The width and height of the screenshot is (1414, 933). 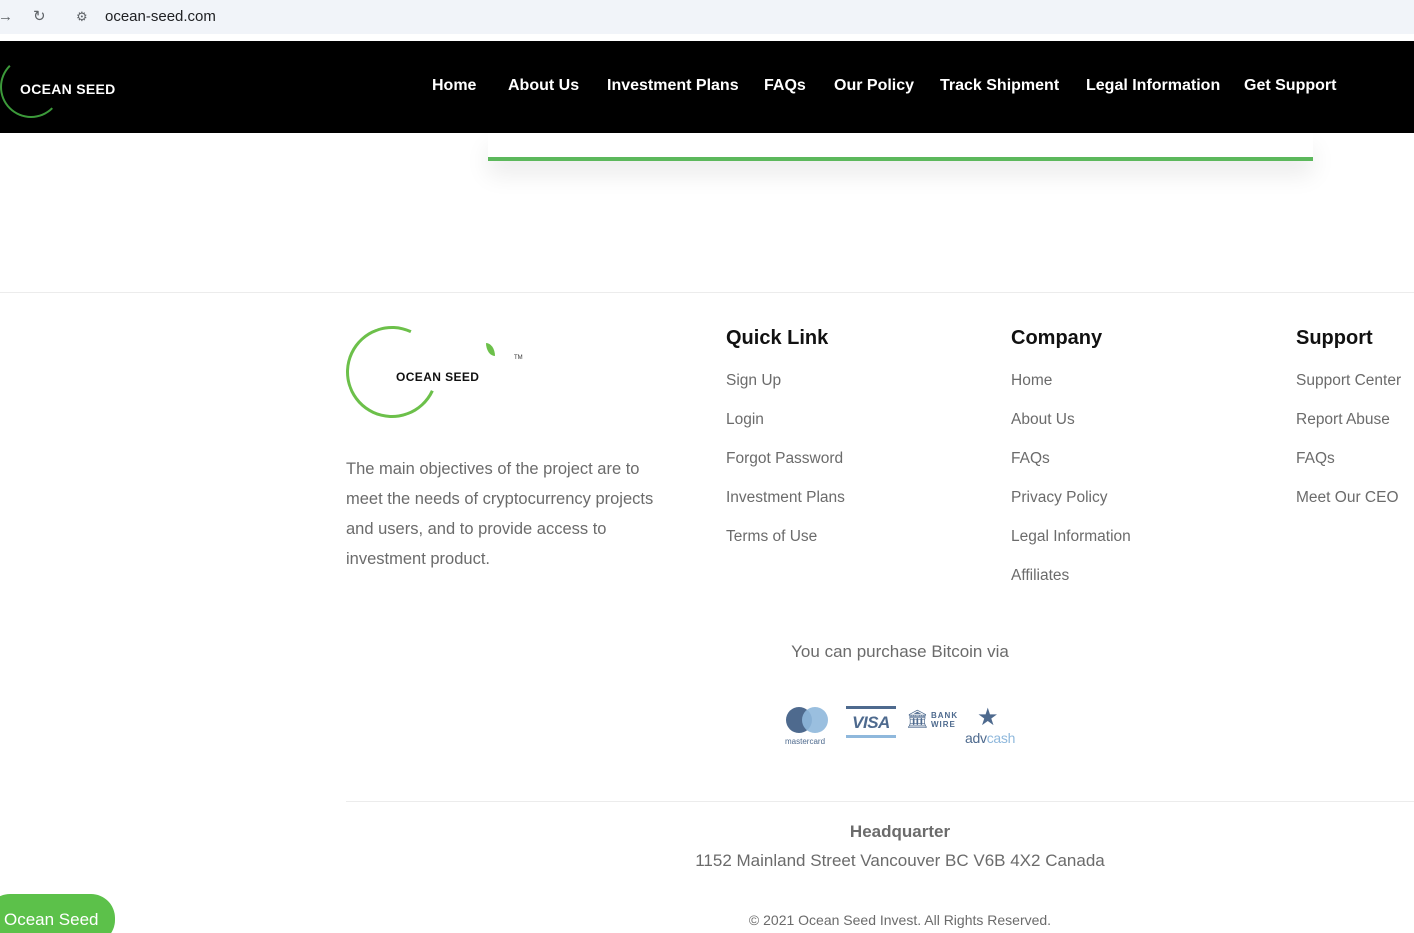 I want to click on nav-our-policy: Our Policy, so click(x=874, y=86).